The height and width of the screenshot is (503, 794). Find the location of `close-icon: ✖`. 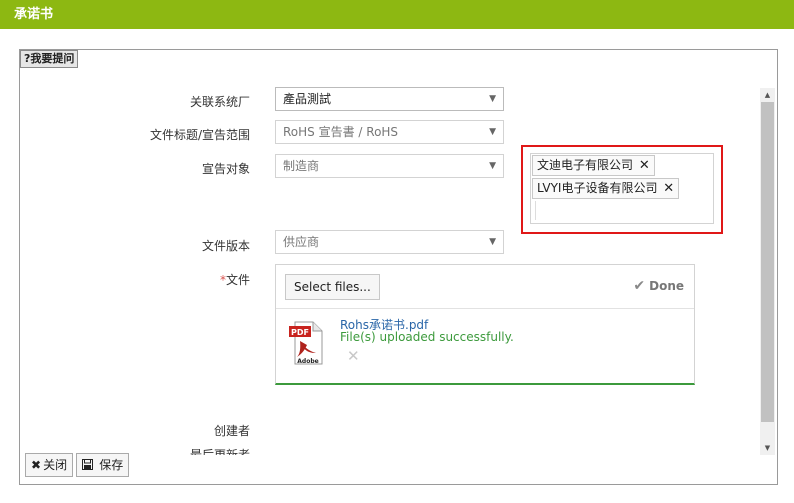

close-icon: ✖ is located at coordinates (36, 465).